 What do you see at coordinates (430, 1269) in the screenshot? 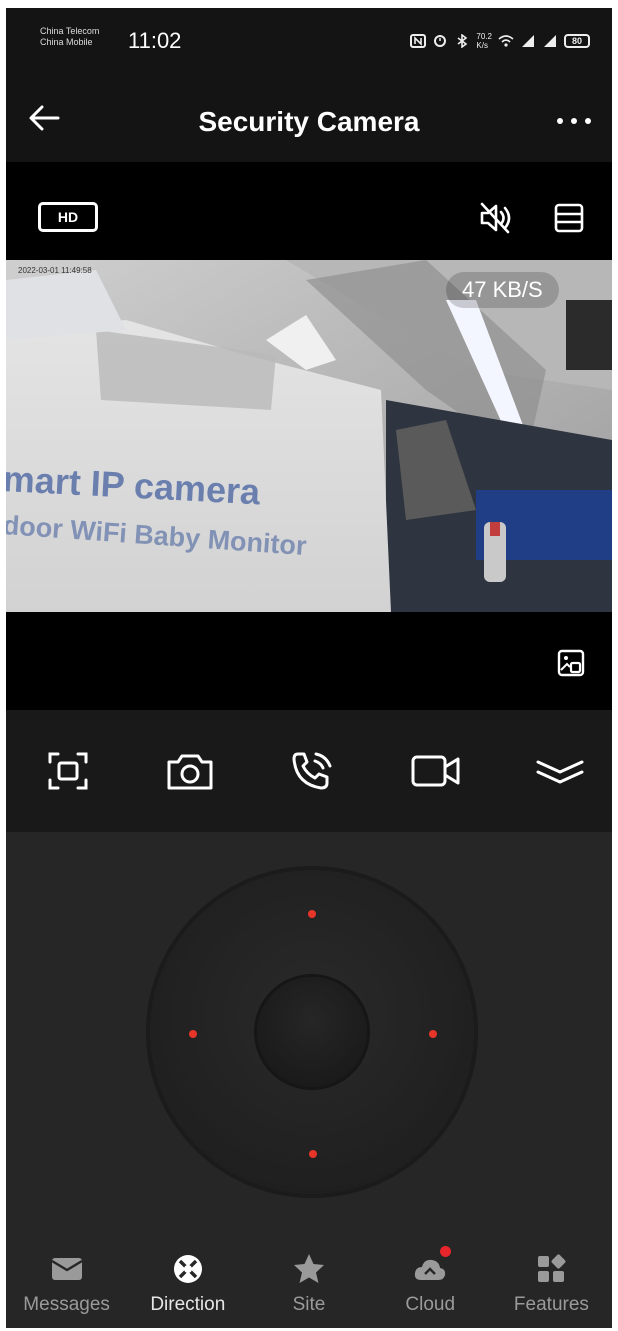
I see `cloud-icon` at bounding box center [430, 1269].